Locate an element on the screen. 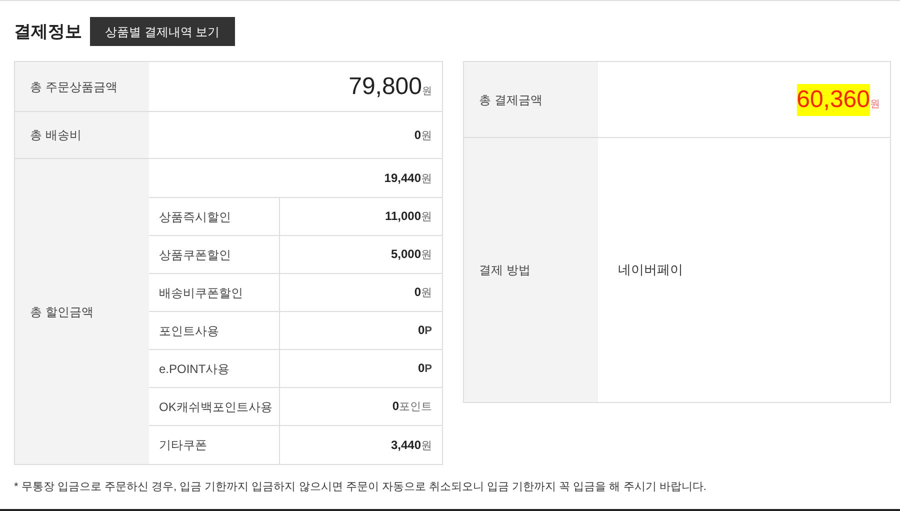 The image size is (900, 511). amount: 11,000 is located at coordinates (402, 217).